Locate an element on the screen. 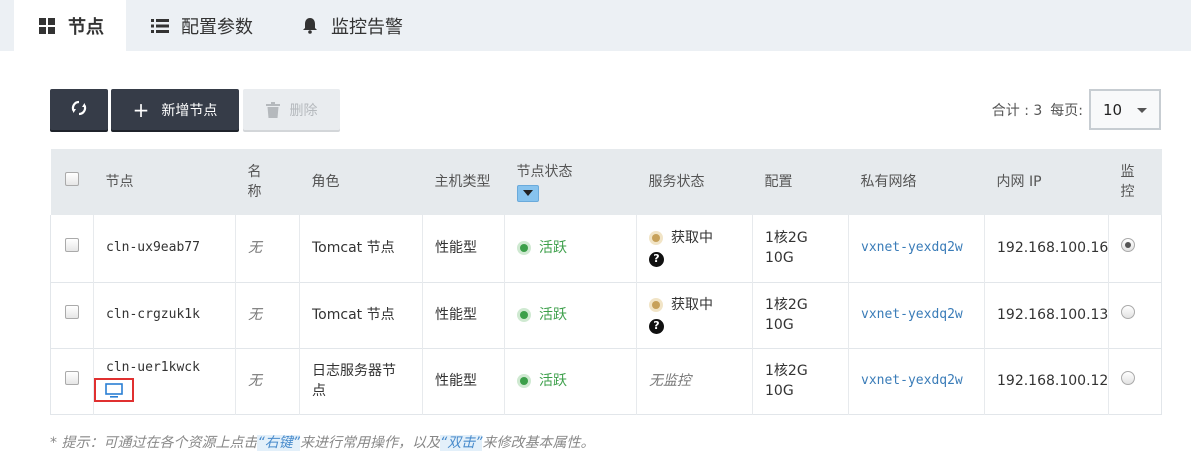  service-status: 无监控 is located at coordinates (694, 381).